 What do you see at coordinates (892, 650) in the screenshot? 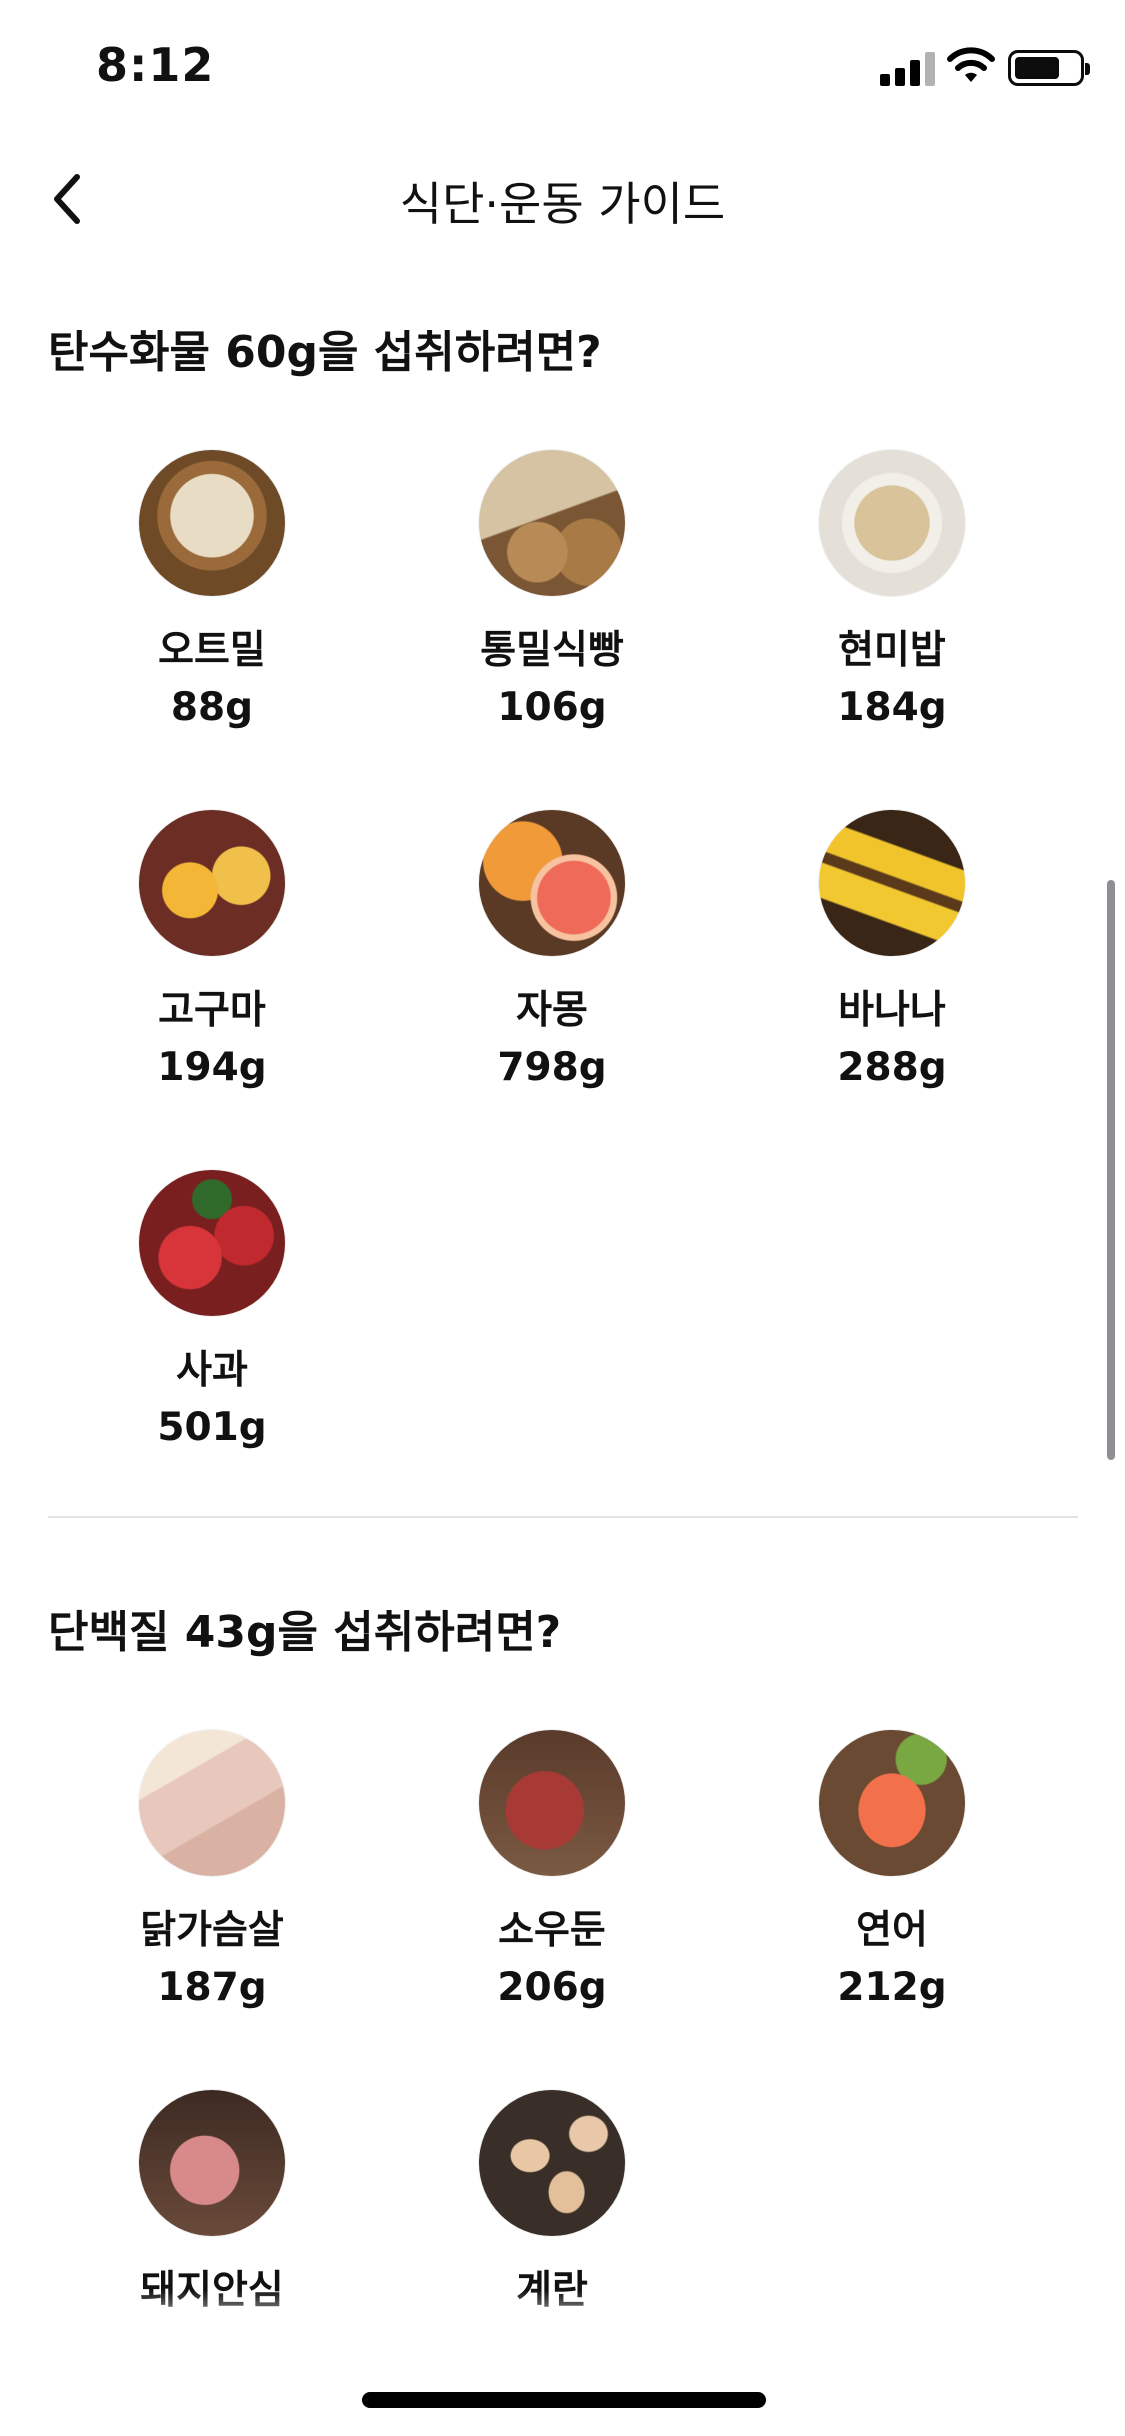
I see `food-name: 현미밥` at bounding box center [892, 650].